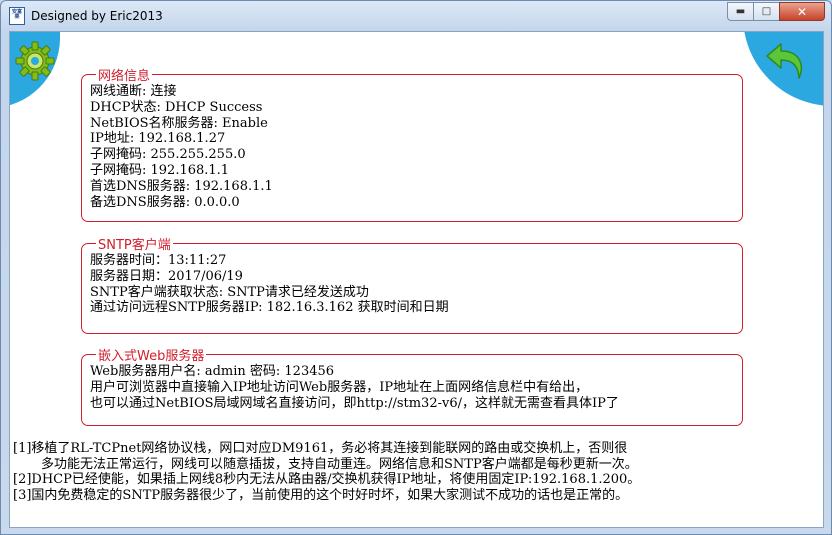 The image size is (832, 535). Describe the element at coordinates (229, 292) in the screenshot. I see `sntp-status: SNTP客户端获取状态: SNTP请求已经发送成功` at that location.